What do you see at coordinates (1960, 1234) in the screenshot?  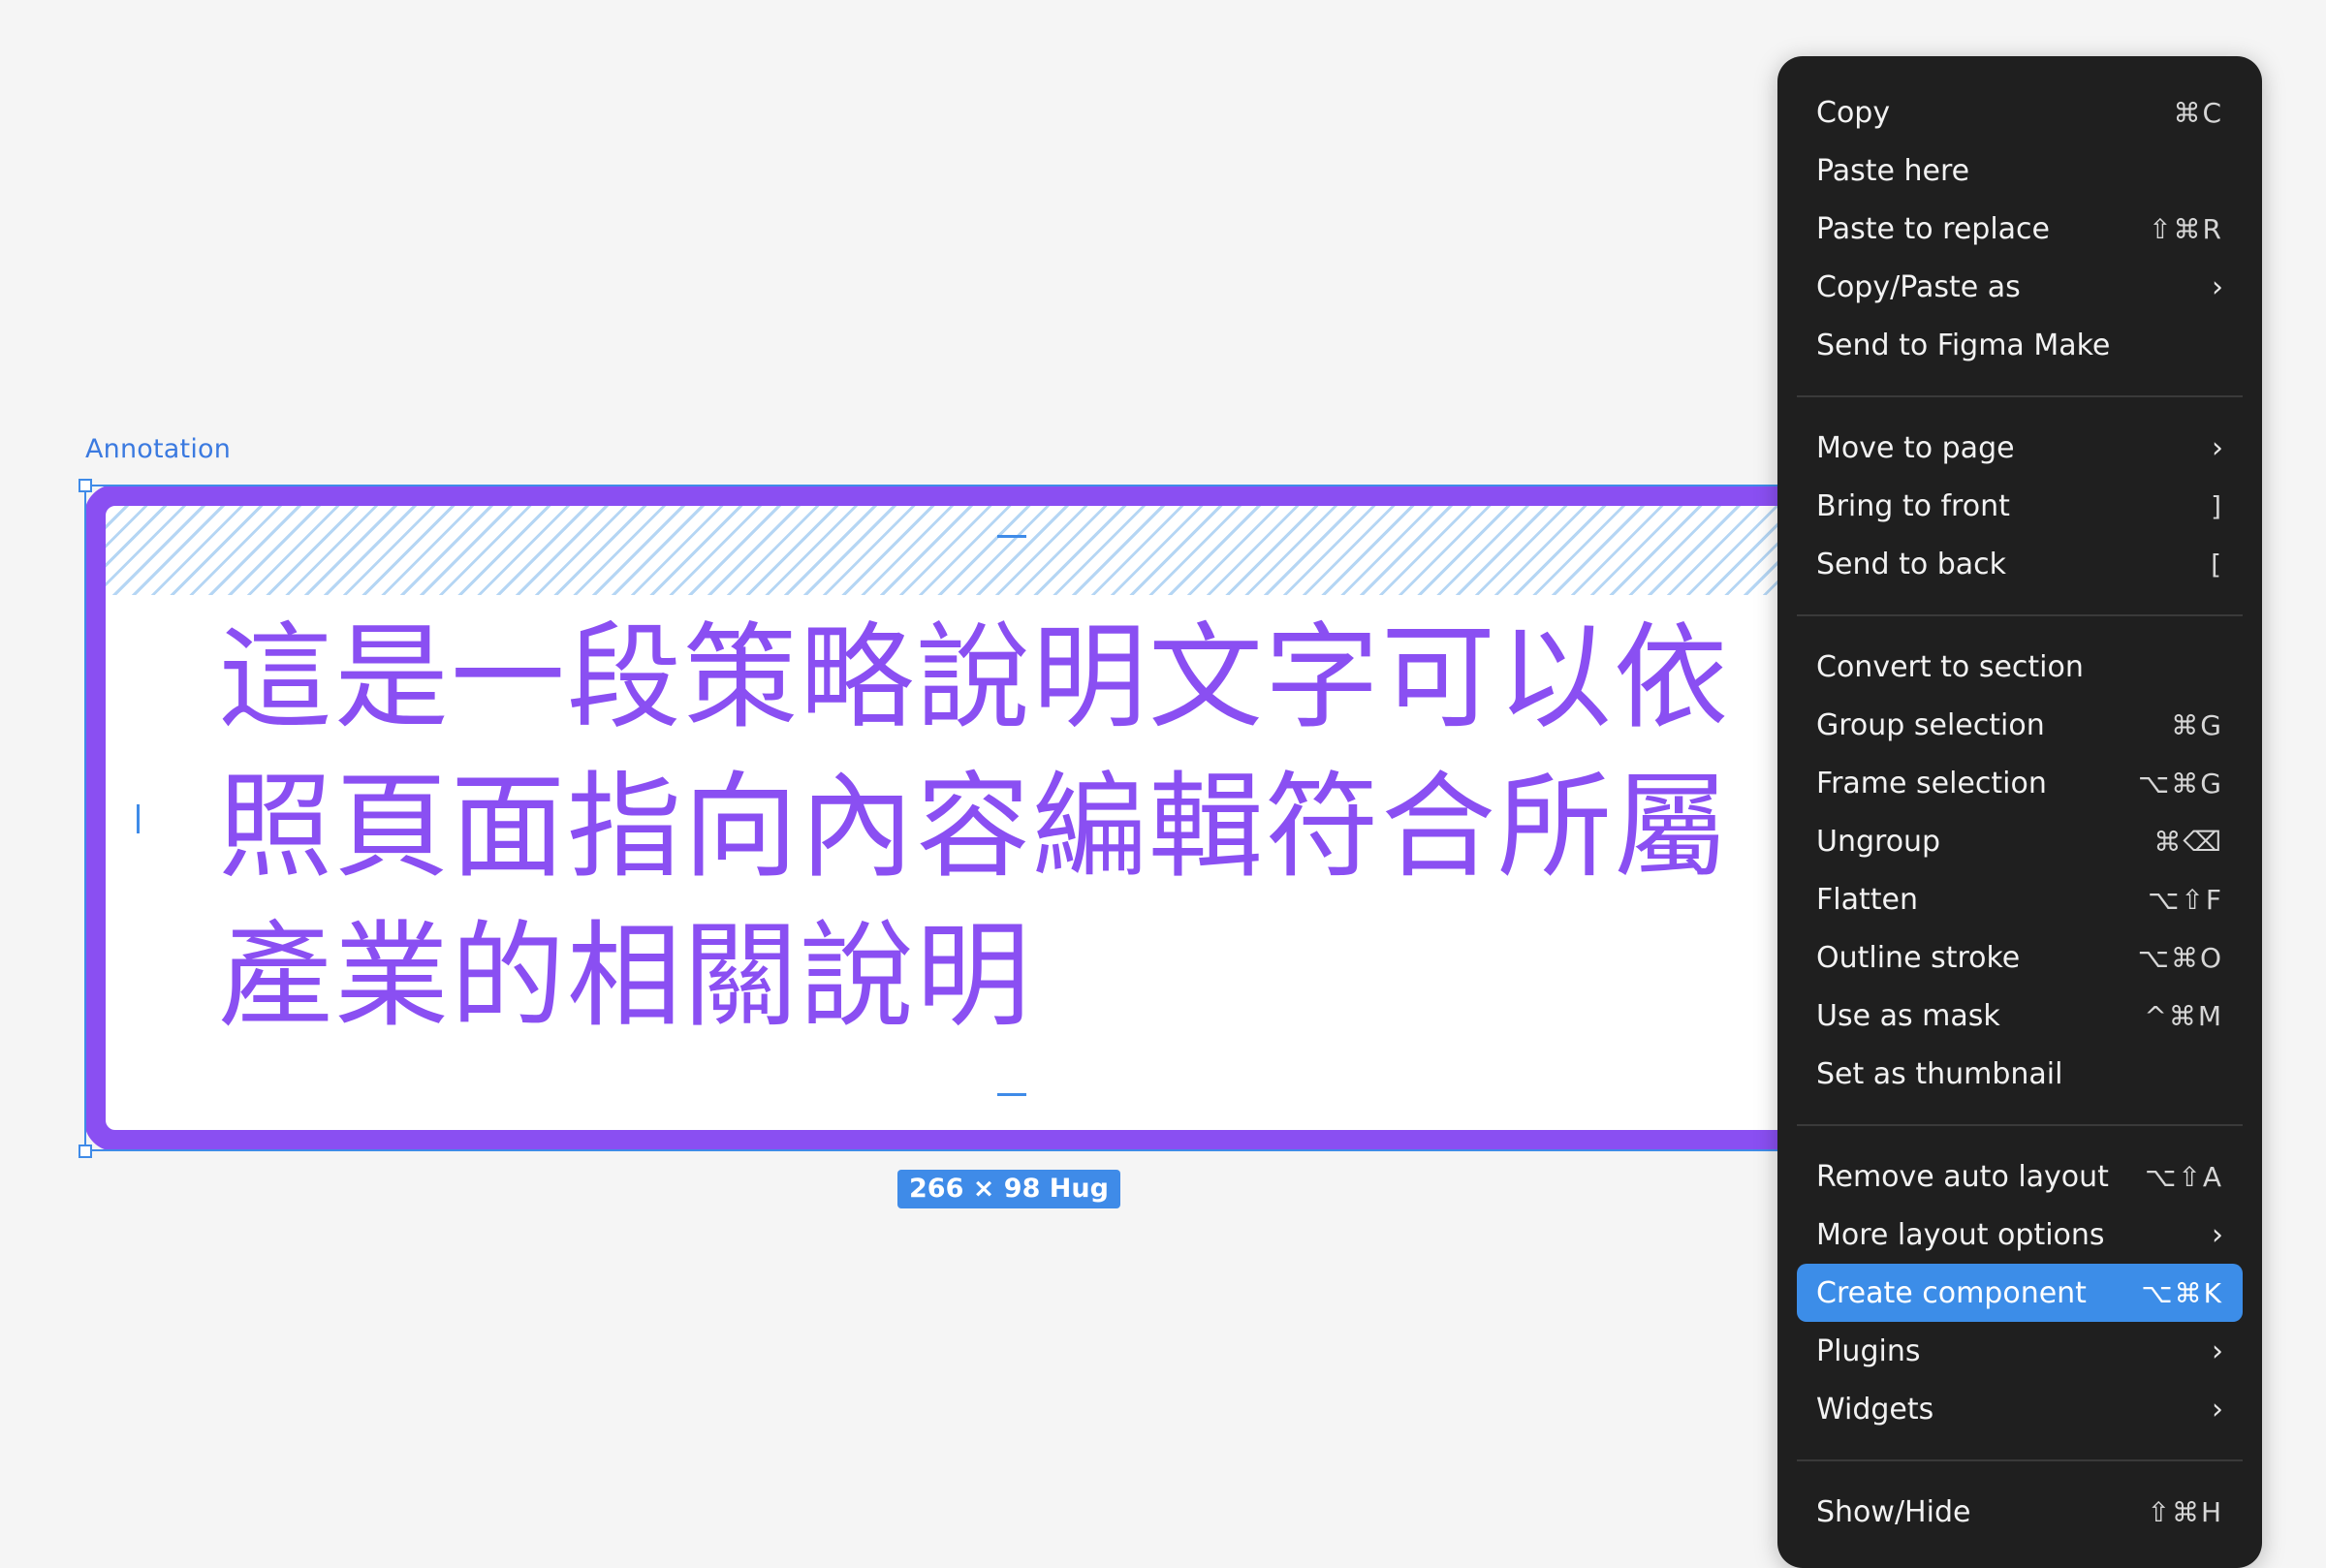 I see `menu-item-label: More layout options` at bounding box center [1960, 1234].